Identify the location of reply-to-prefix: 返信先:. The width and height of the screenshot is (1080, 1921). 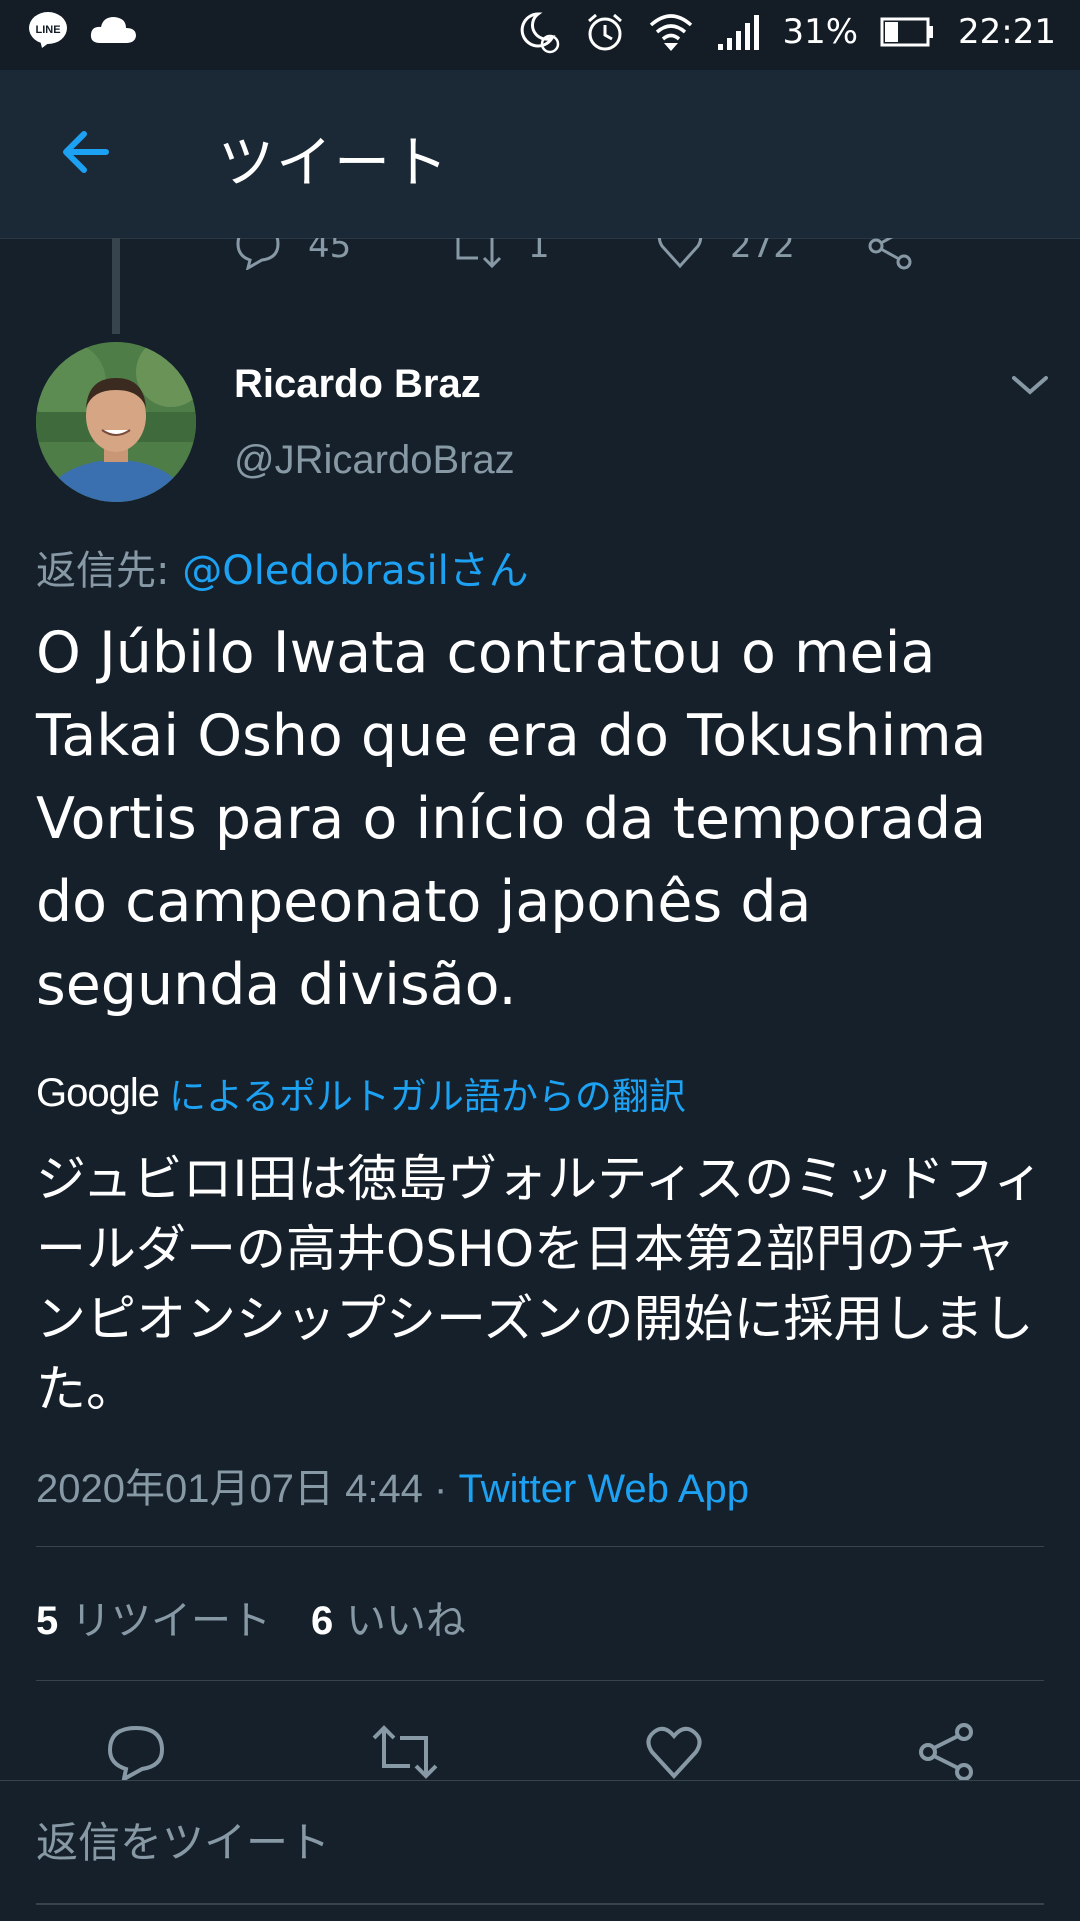
(109, 571).